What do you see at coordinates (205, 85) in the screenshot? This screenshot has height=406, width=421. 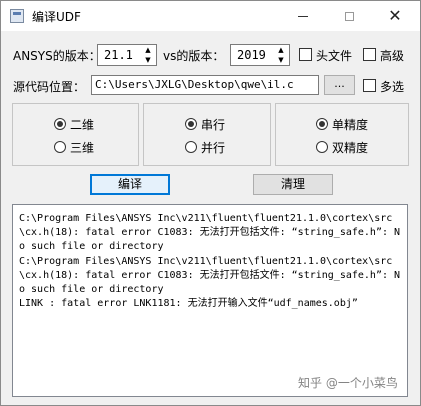 I see `source-path-input: C:\Users\JXLG\Desktop\qwe\il.c` at bounding box center [205, 85].